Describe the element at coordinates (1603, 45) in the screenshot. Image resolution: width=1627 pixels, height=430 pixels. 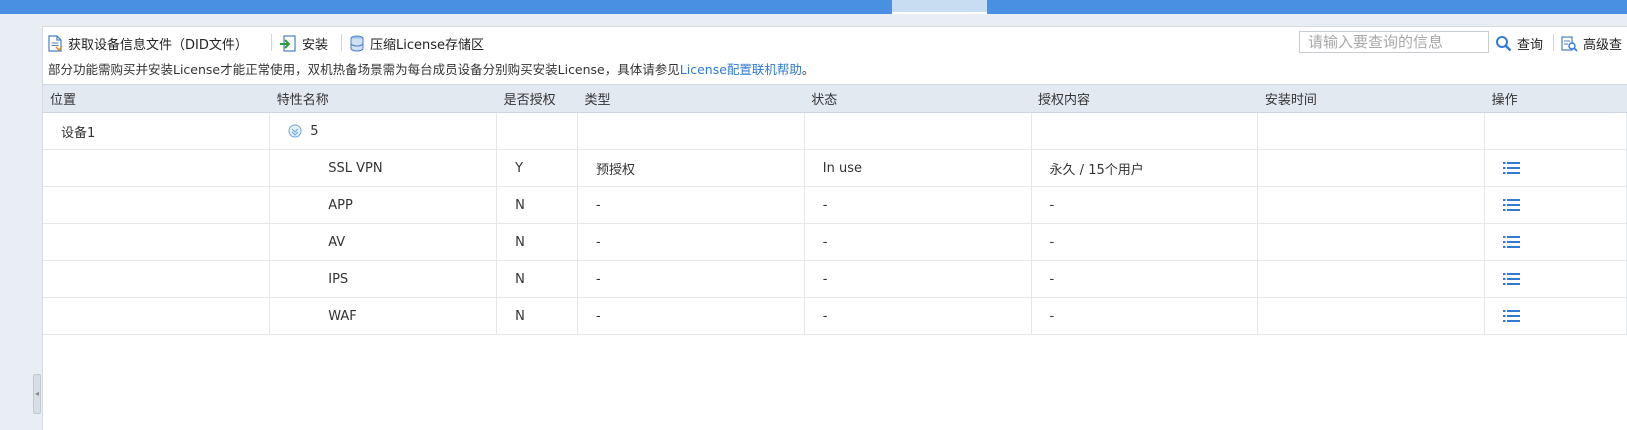
I see `advanced-search-label: 高级查` at that location.